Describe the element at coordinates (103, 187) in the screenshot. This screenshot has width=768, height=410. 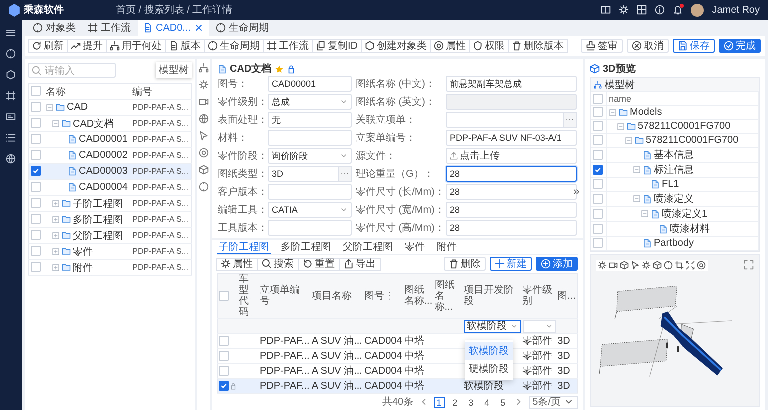
I see `tree-item-label: CAD00004` at that location.